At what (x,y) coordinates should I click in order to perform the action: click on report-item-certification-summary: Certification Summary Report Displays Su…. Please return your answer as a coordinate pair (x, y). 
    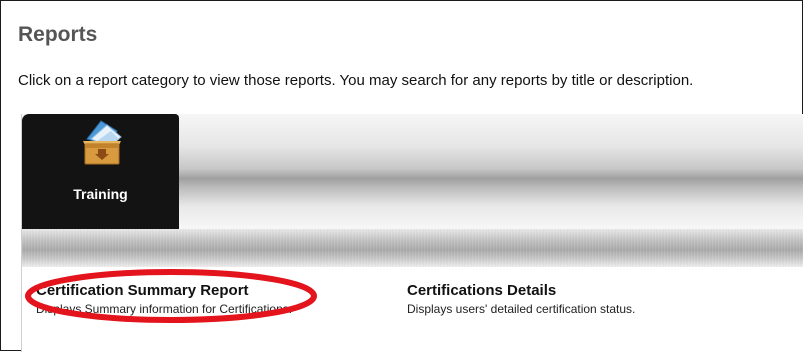
    Looking at the image, I should click on (164, 299).